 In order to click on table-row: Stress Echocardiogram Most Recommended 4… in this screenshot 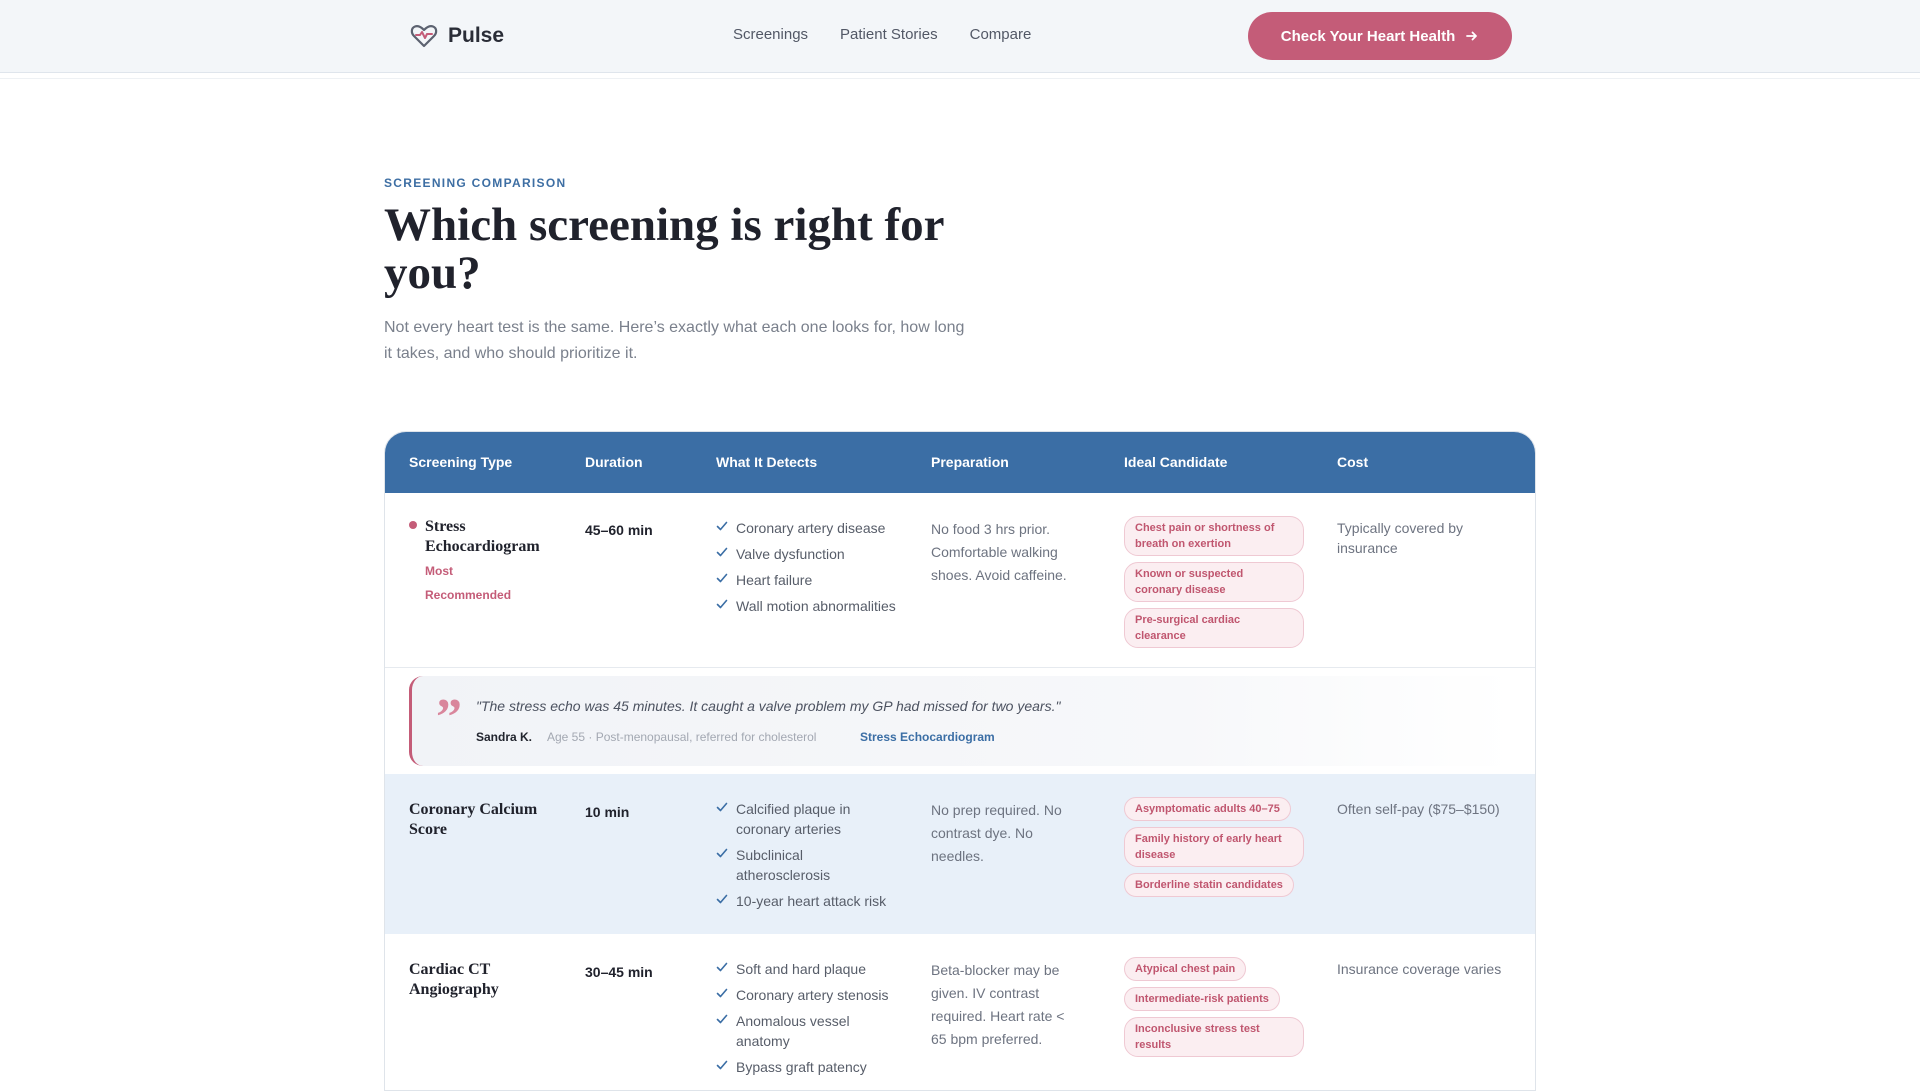, I will do `click(960, 580)`.